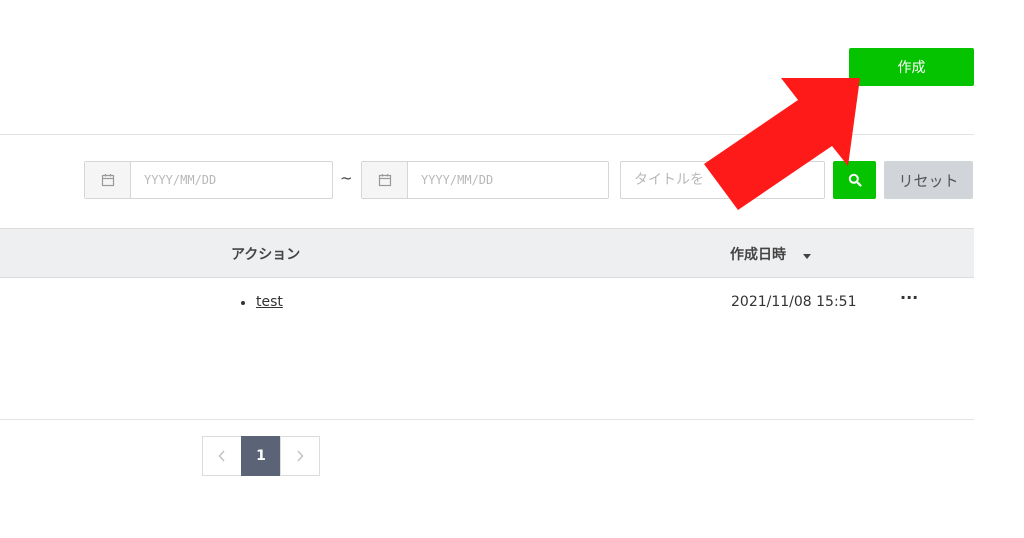  I want to click on pagination: 1, so click(261, 456).